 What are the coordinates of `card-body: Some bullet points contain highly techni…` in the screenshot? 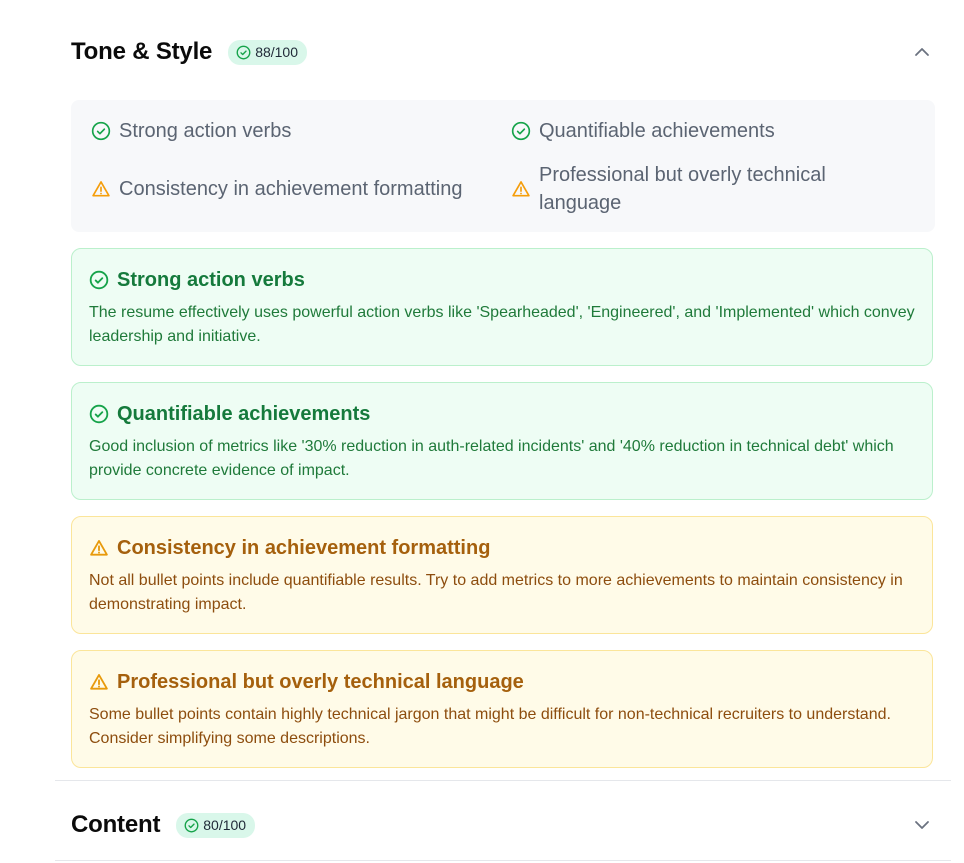 It's located at (490, 726).